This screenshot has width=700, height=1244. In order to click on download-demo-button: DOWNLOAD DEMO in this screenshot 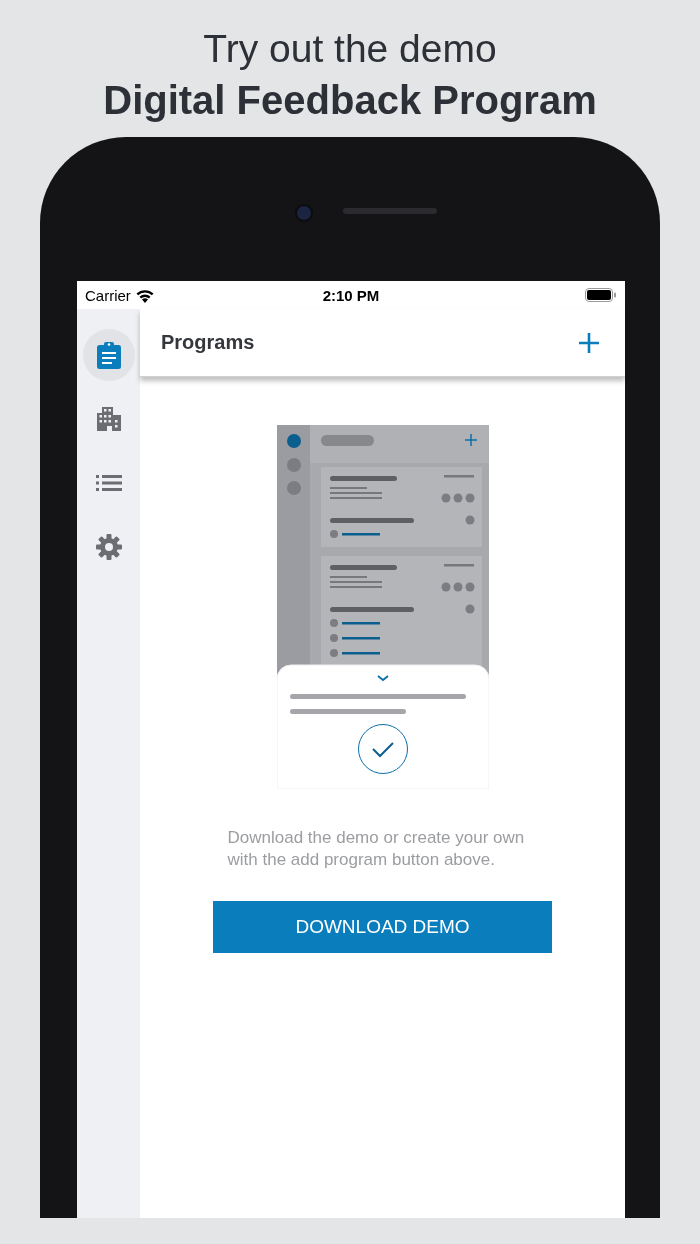, I will do `click(382, 927)`.